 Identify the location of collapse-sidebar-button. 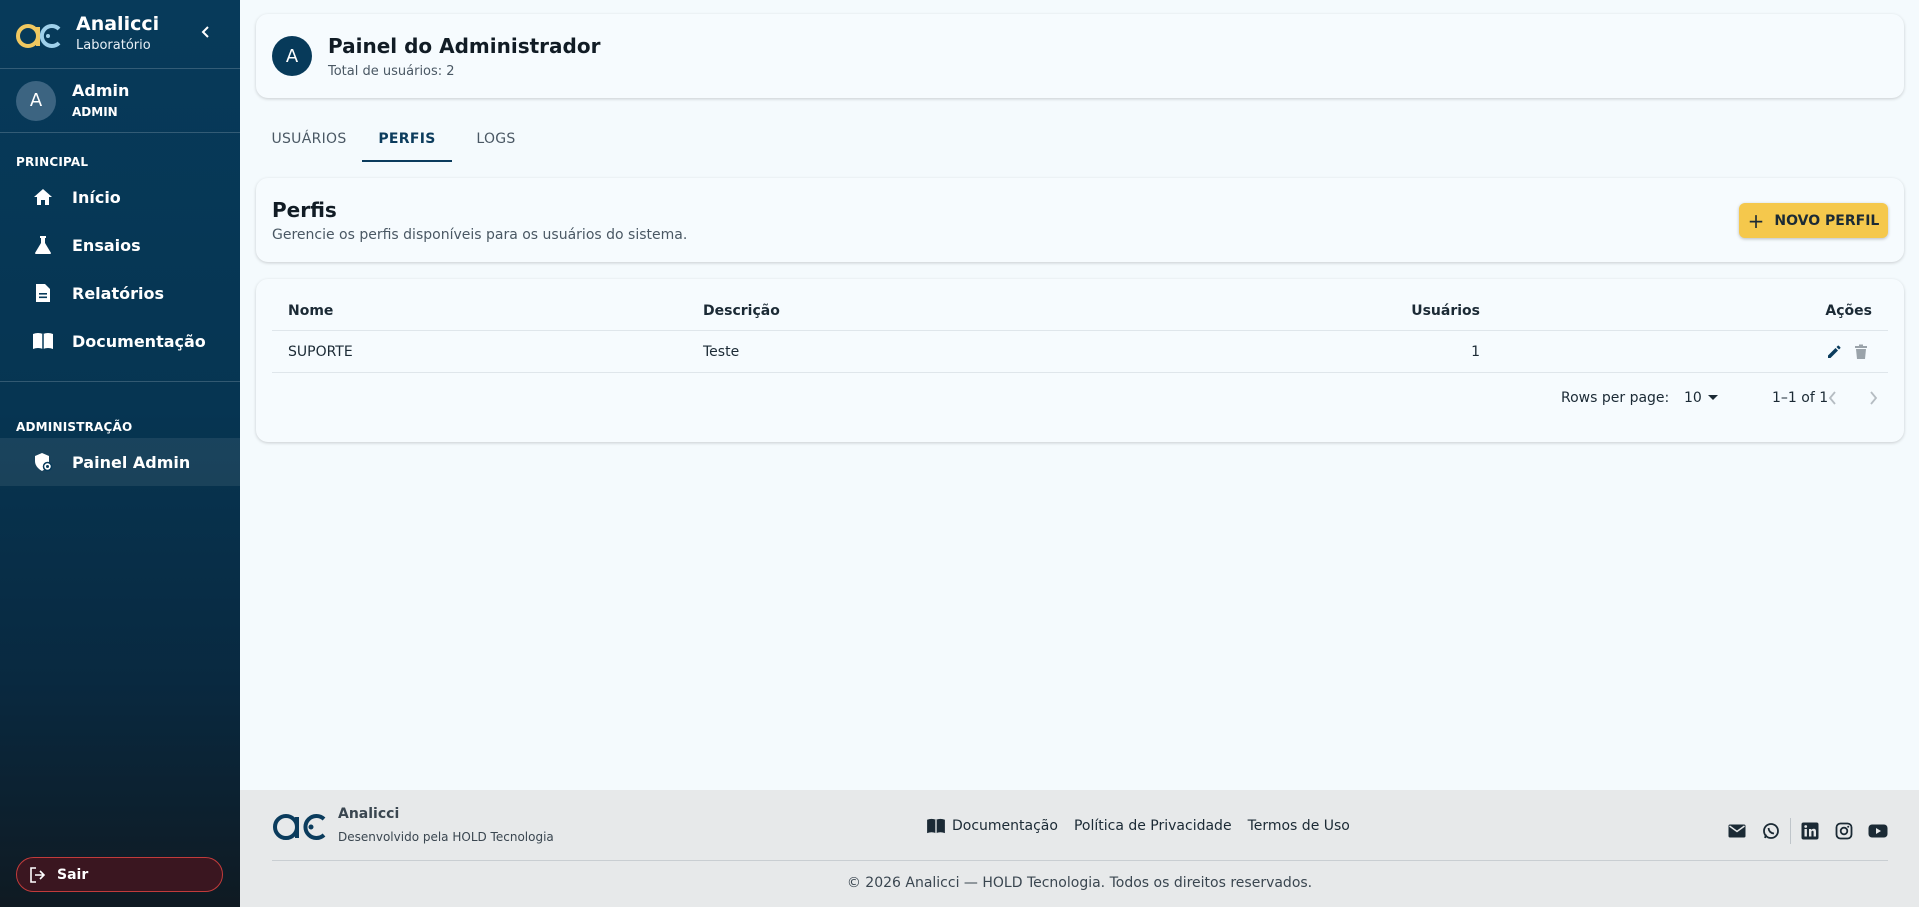
(206, 32).